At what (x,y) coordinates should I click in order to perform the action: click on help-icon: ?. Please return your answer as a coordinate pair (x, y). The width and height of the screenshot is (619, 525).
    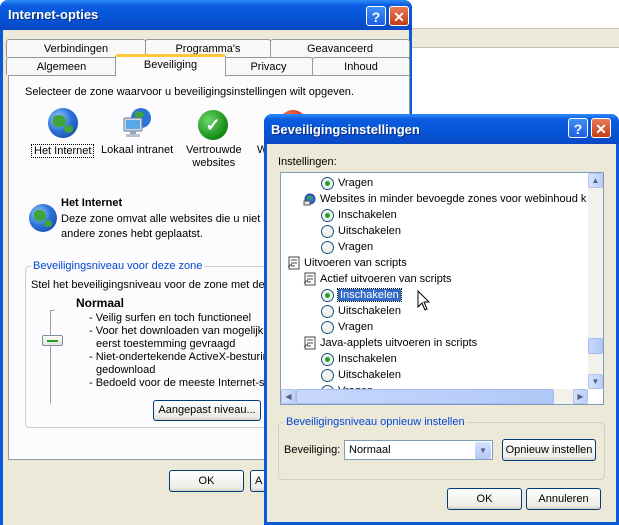
    Looking at the image, I should click on (376, 16).